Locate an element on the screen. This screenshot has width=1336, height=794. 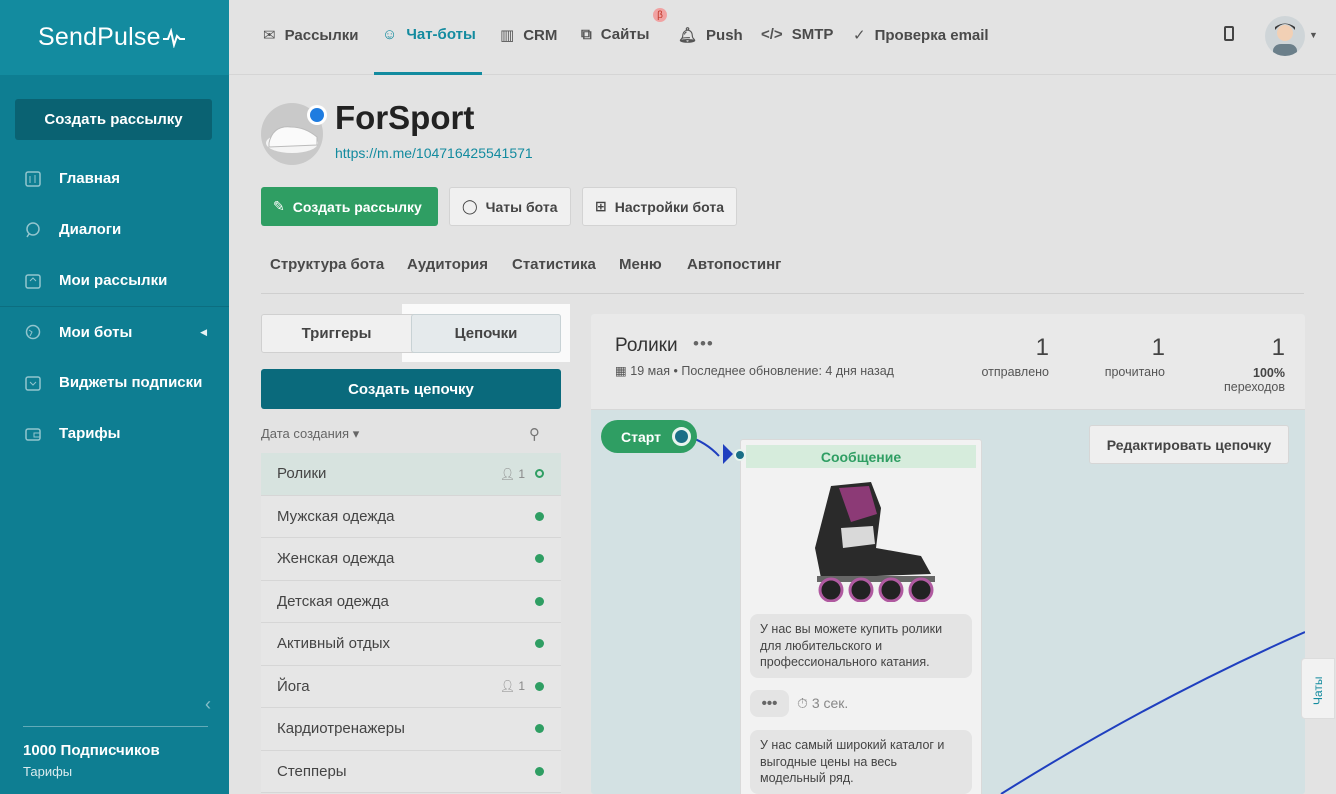
top-nav-crm: ▥ CRM is located at coordinates (529, 35).